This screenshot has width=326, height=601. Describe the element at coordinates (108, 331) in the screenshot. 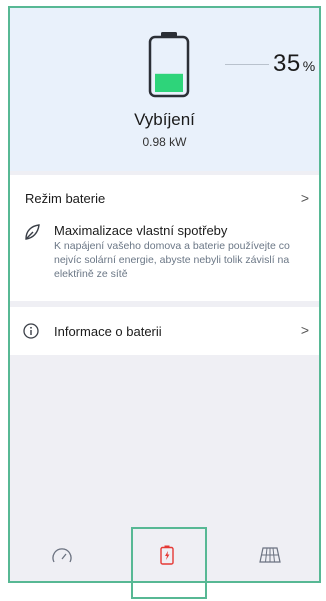

I see `battery-info-label: Informace o baterii` at that location.